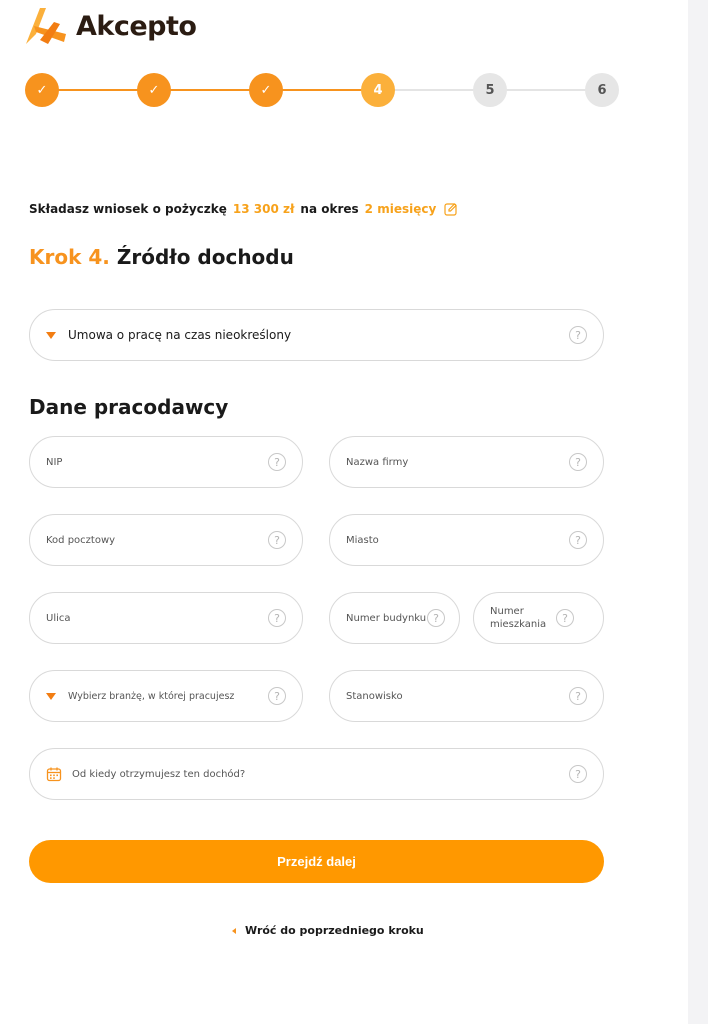  I want to click on calendar-icon, so click(54, 774).